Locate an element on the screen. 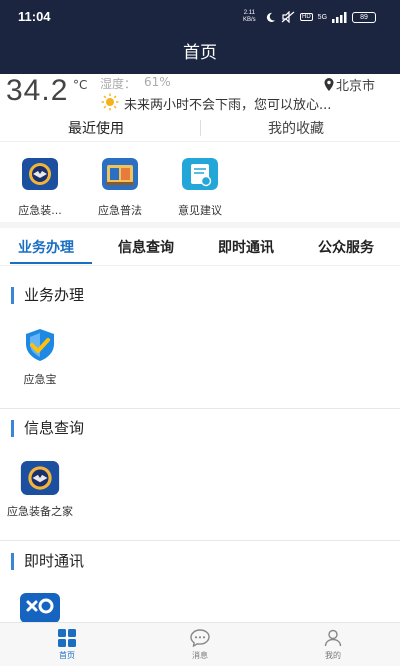  bottom-navigation: 首页 消息 我的 is located at coordinates (200, 644).